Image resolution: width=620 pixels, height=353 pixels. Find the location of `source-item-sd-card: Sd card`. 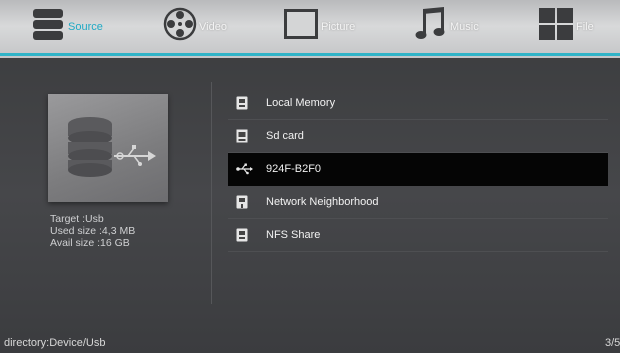

source-item-sd-card: Sd card is located at coordinates (418, 136).